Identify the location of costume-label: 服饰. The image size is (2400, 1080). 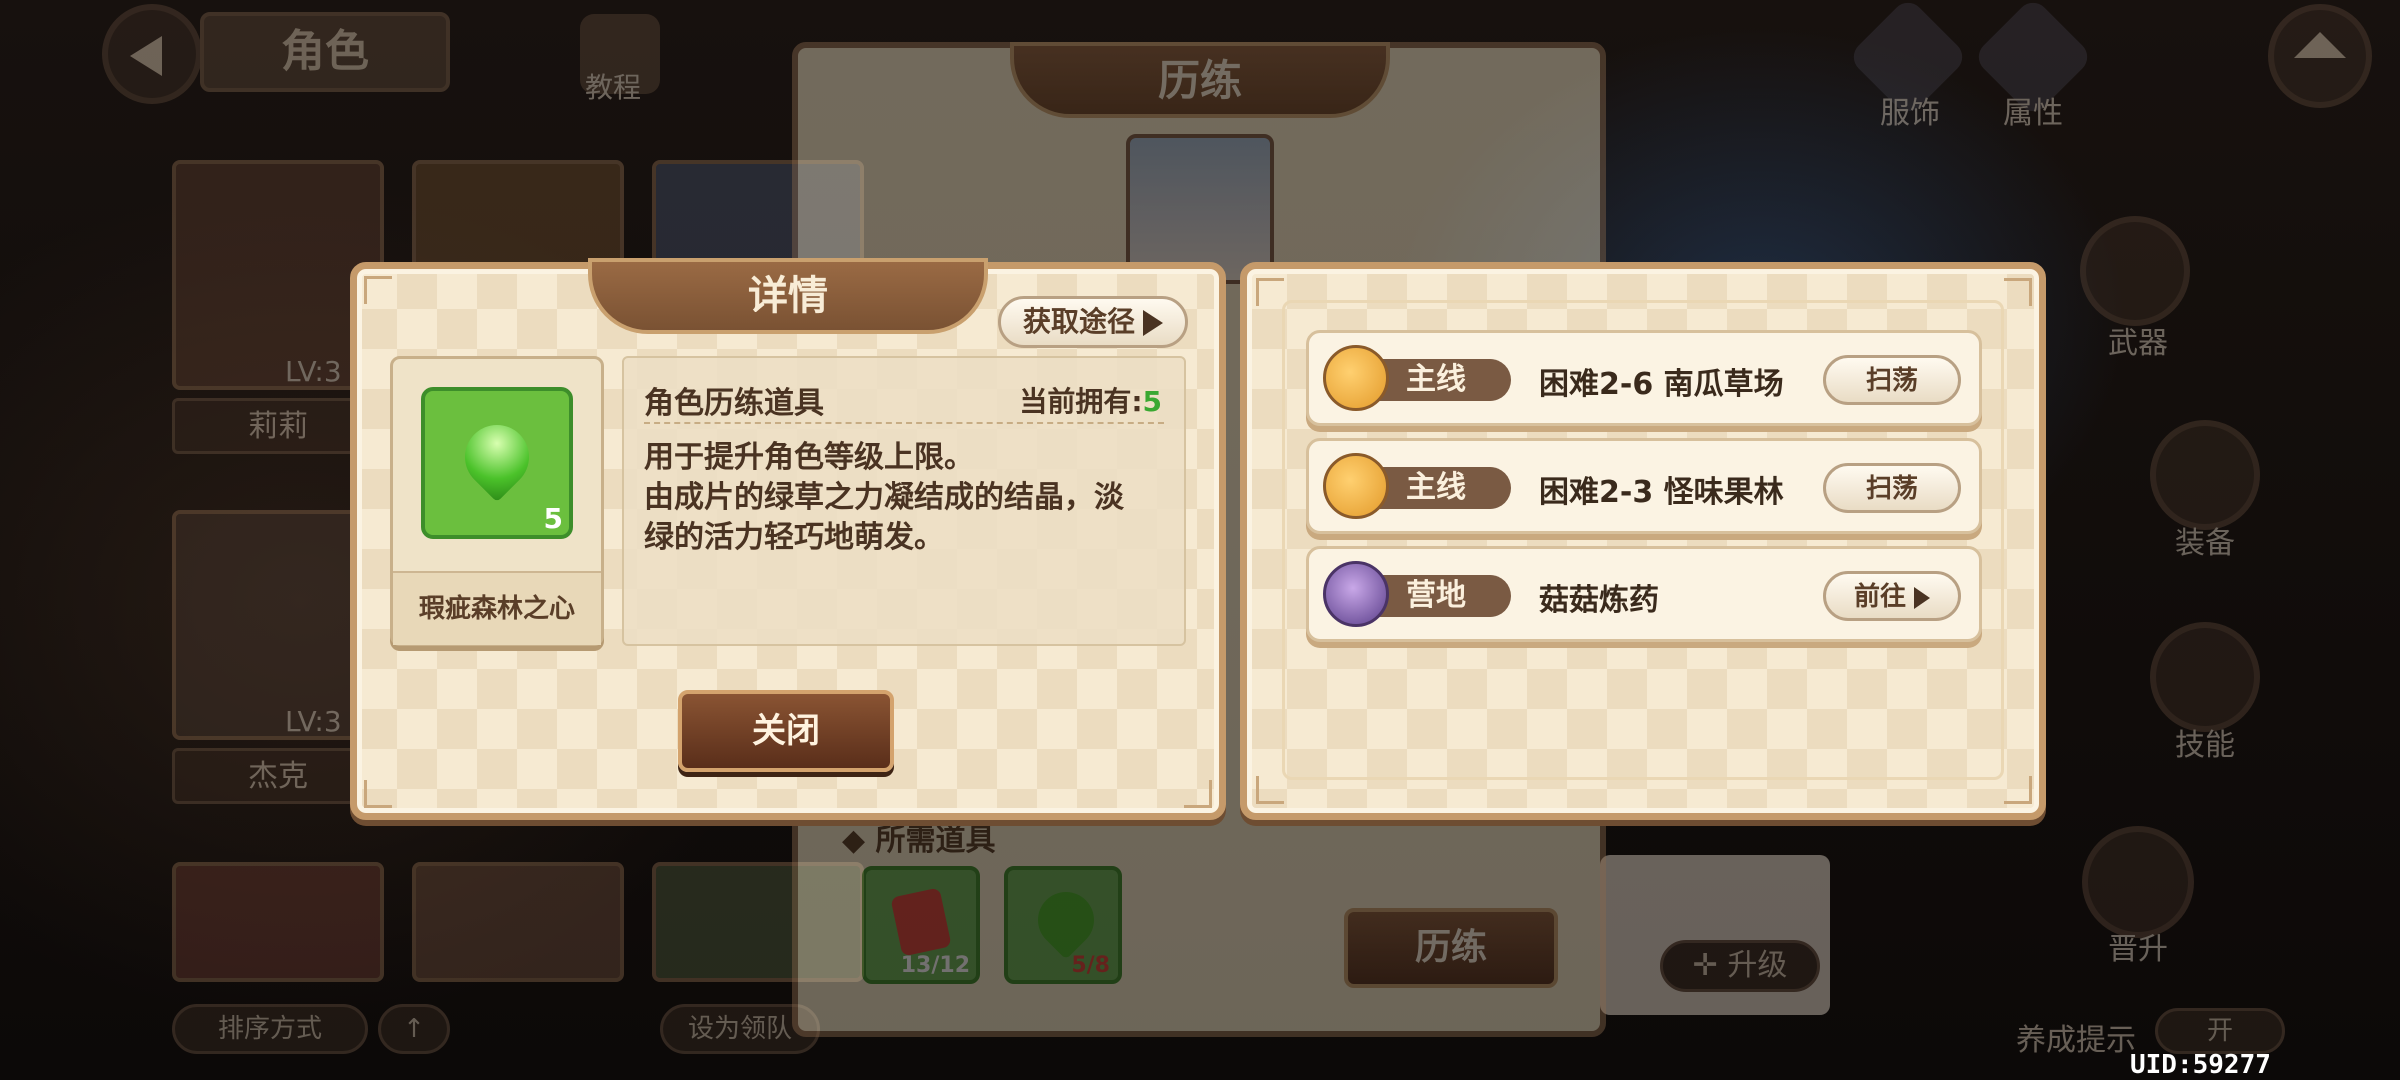
(1910, 113).